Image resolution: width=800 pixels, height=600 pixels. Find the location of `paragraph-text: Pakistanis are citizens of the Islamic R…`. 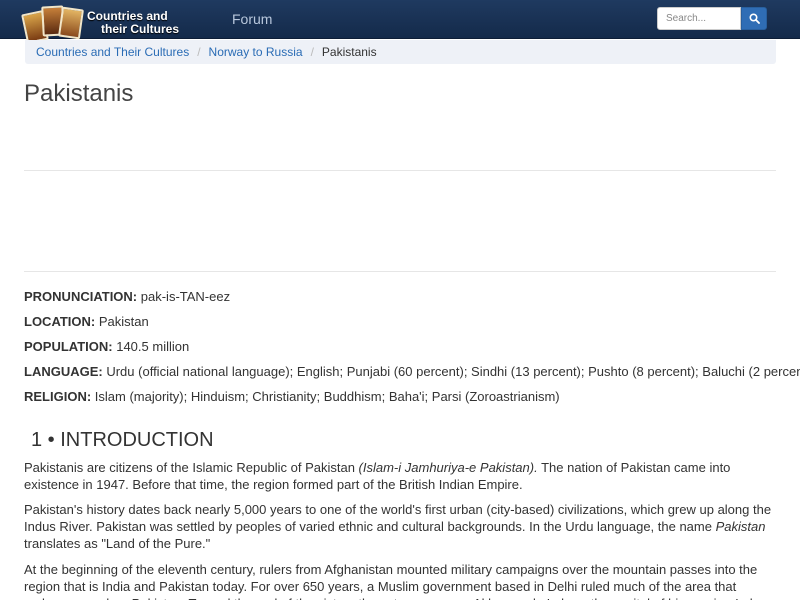

paragraph-text: Pakistanis are citizens of the Islamic R… is located at coordinates (191, 467).